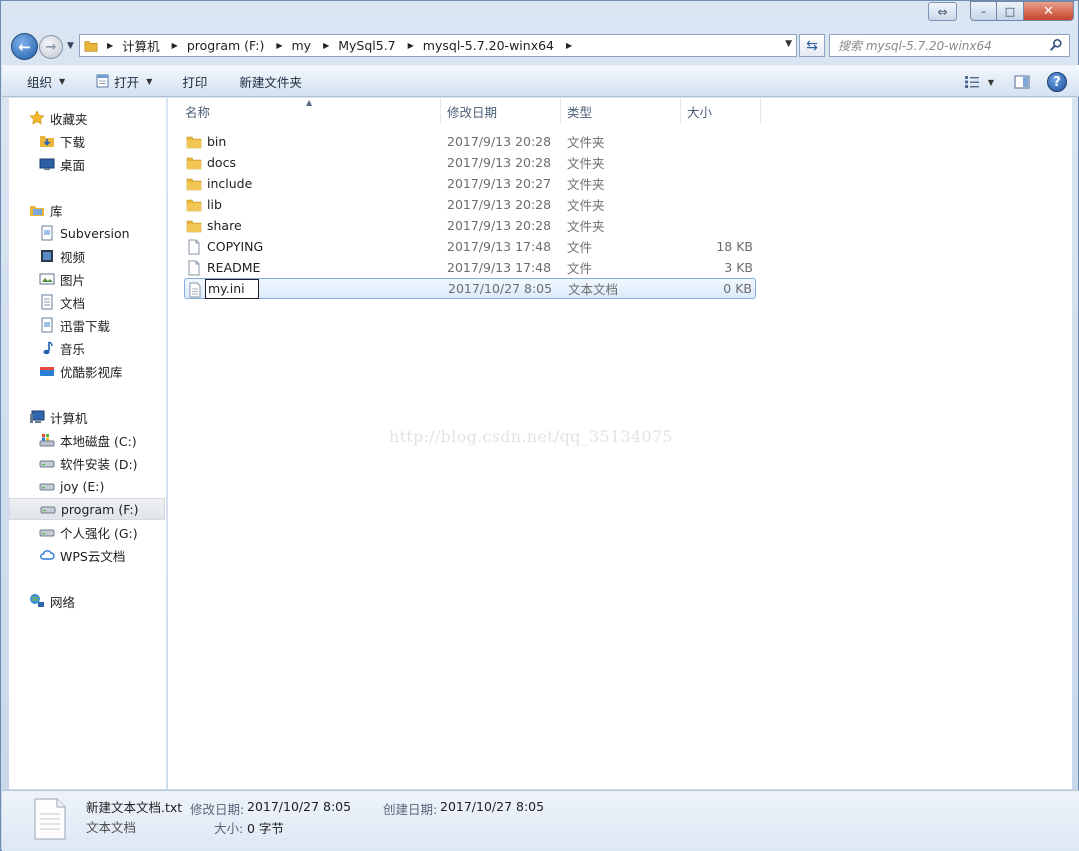 The height and width of the screenshot is (851, 1079). Describe the element at coordinates (73, 165) in the screenshot. I see `nav-label: 桌面` at that location.